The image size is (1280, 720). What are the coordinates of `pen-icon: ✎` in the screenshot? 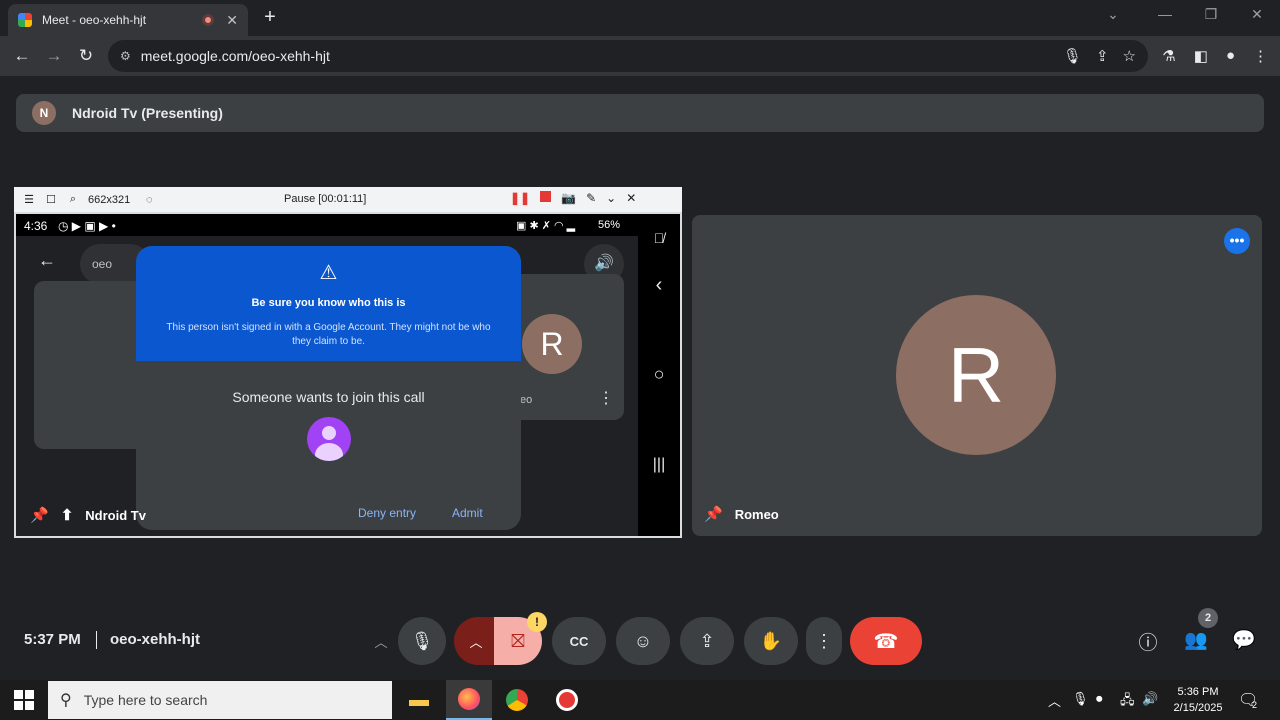 It's located at (591, 198).